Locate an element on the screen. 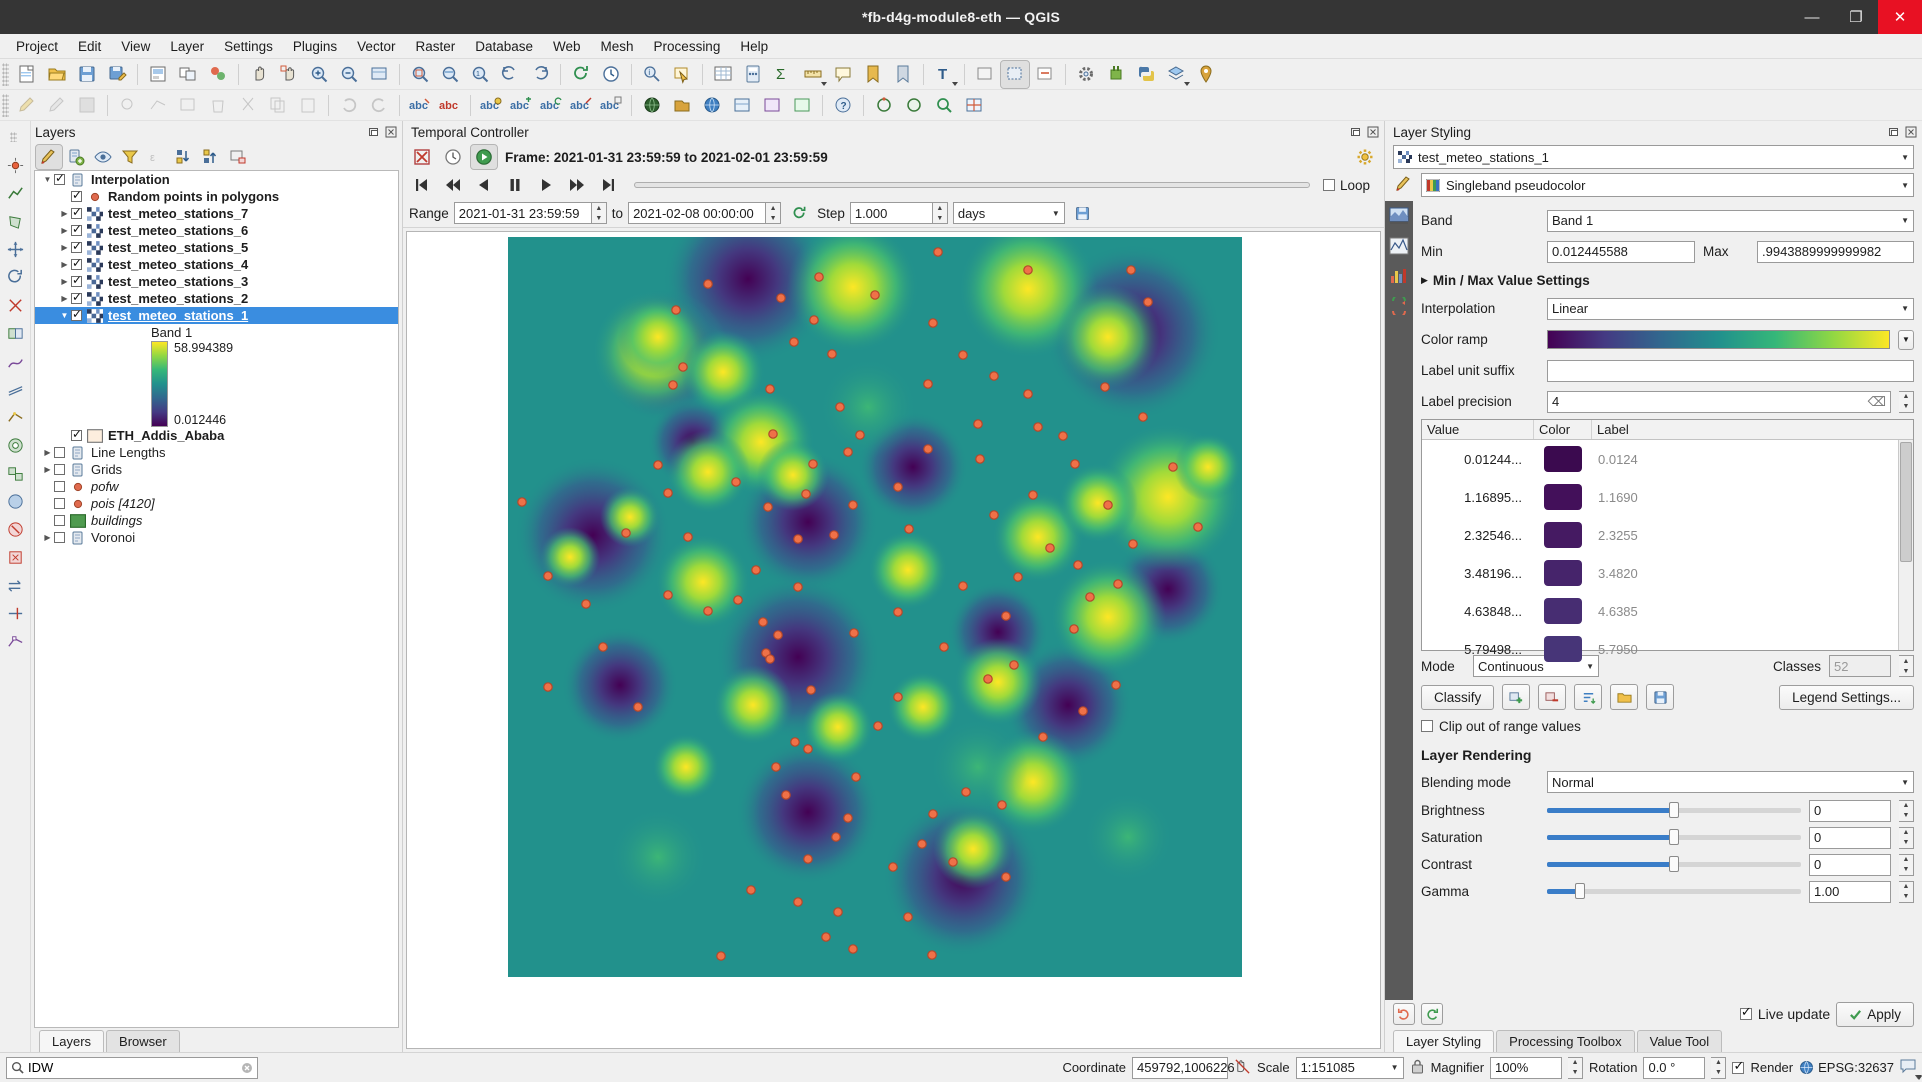 The width and height of the screenshot is (1922, 1082). locator-search-input is located at coordinates (132, 1067).